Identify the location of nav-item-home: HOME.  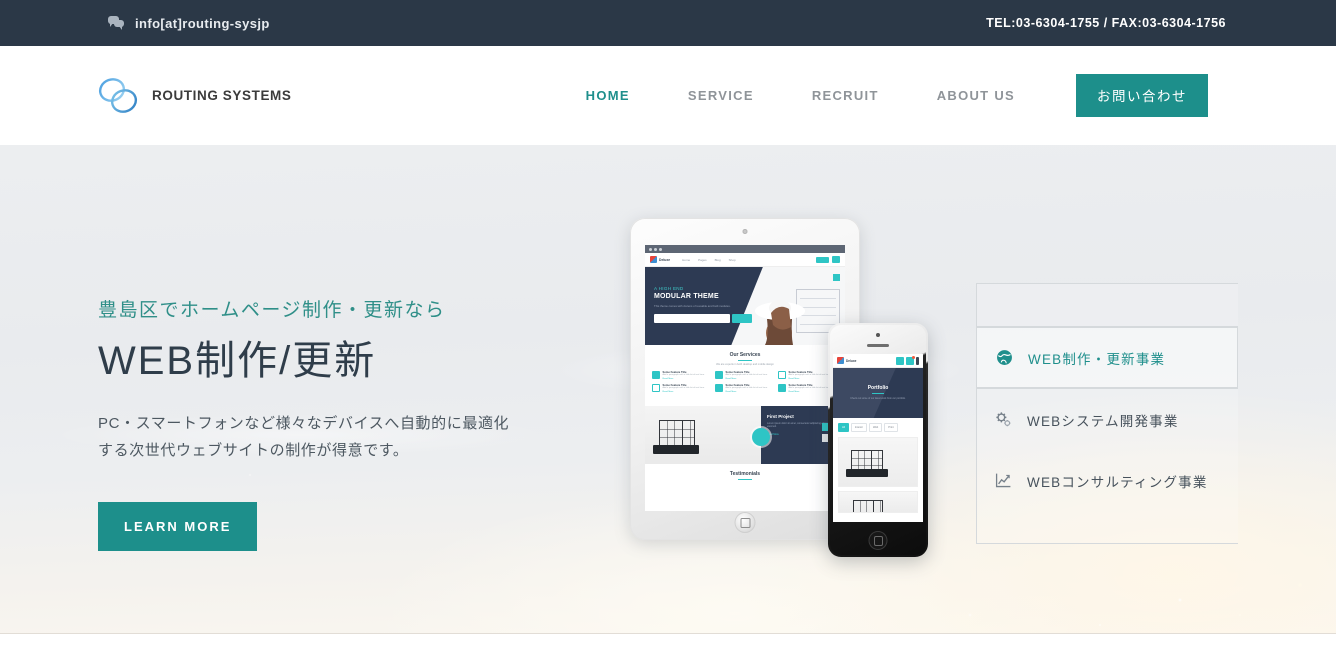
(608, 95).